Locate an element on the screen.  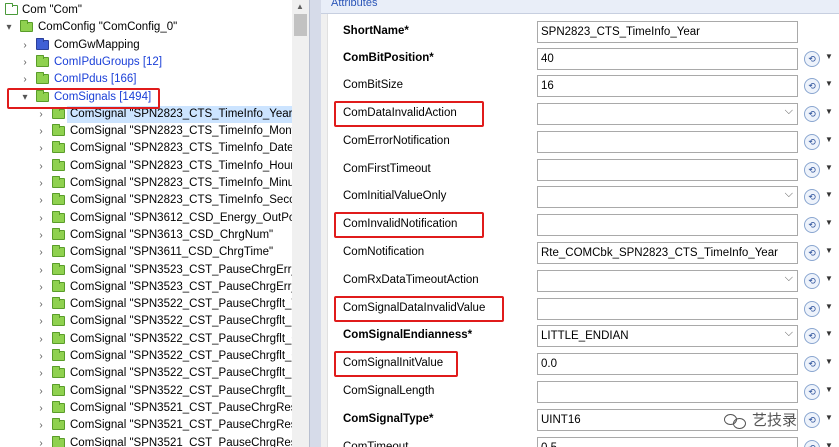
tree-item-label: Com "Com" is located at coordinates (52, 10).